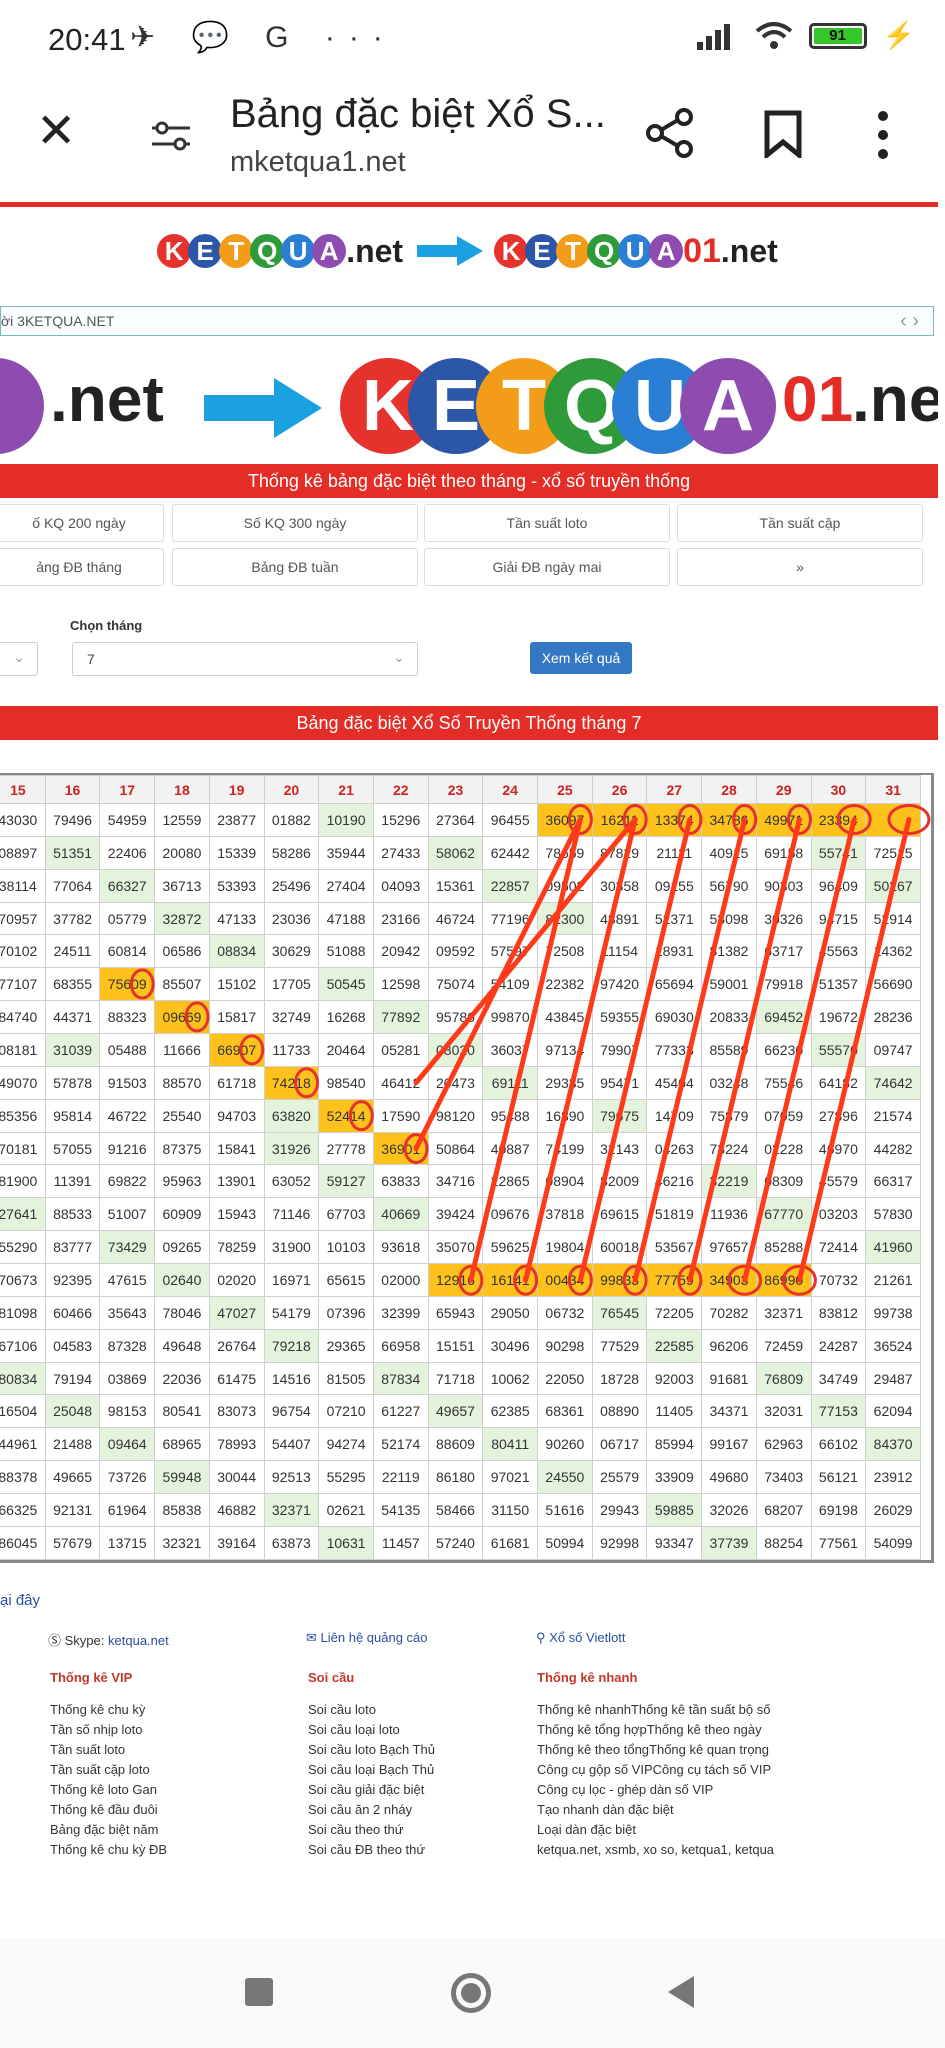 This screenshot has width=945, height=2048. Describe the element at coordinates (127, 1312) in the screenshot. I see `table-cell: 35643` at that location.